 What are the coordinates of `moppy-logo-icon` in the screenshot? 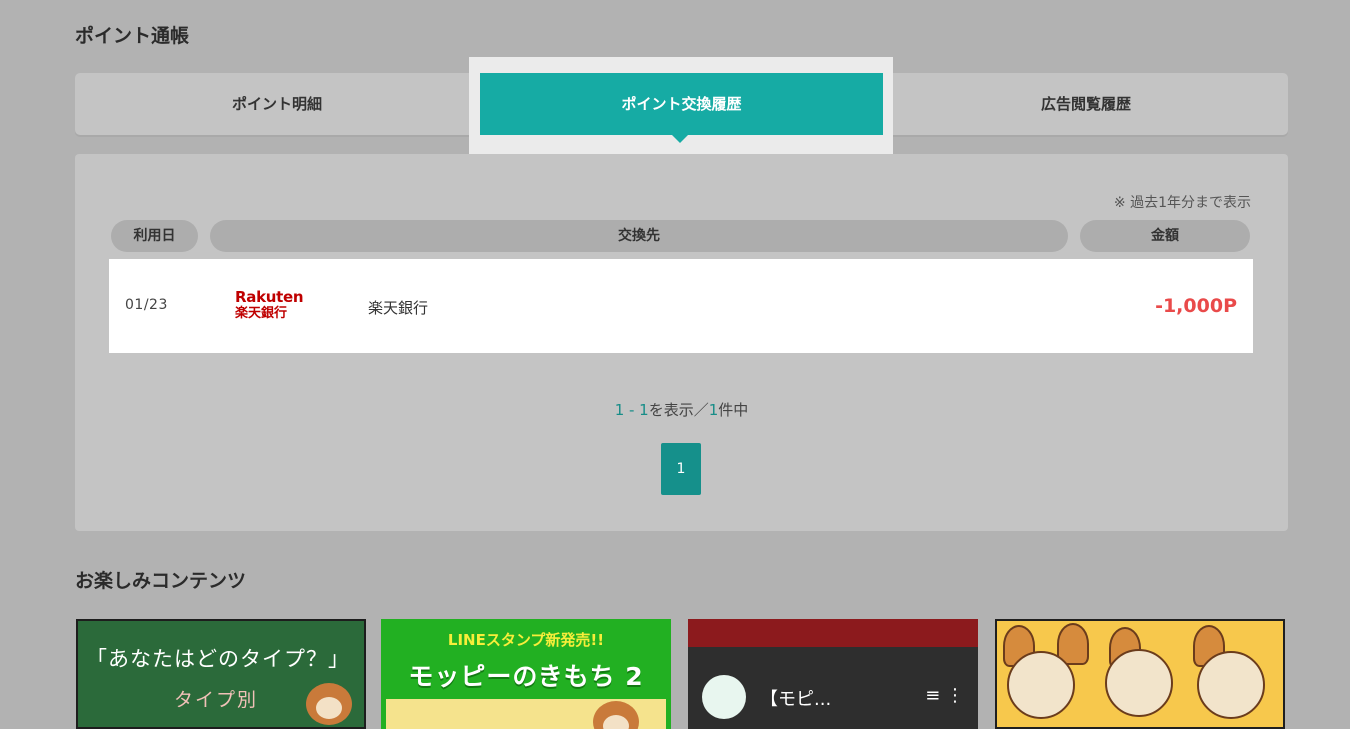 It's located at (724, 697).